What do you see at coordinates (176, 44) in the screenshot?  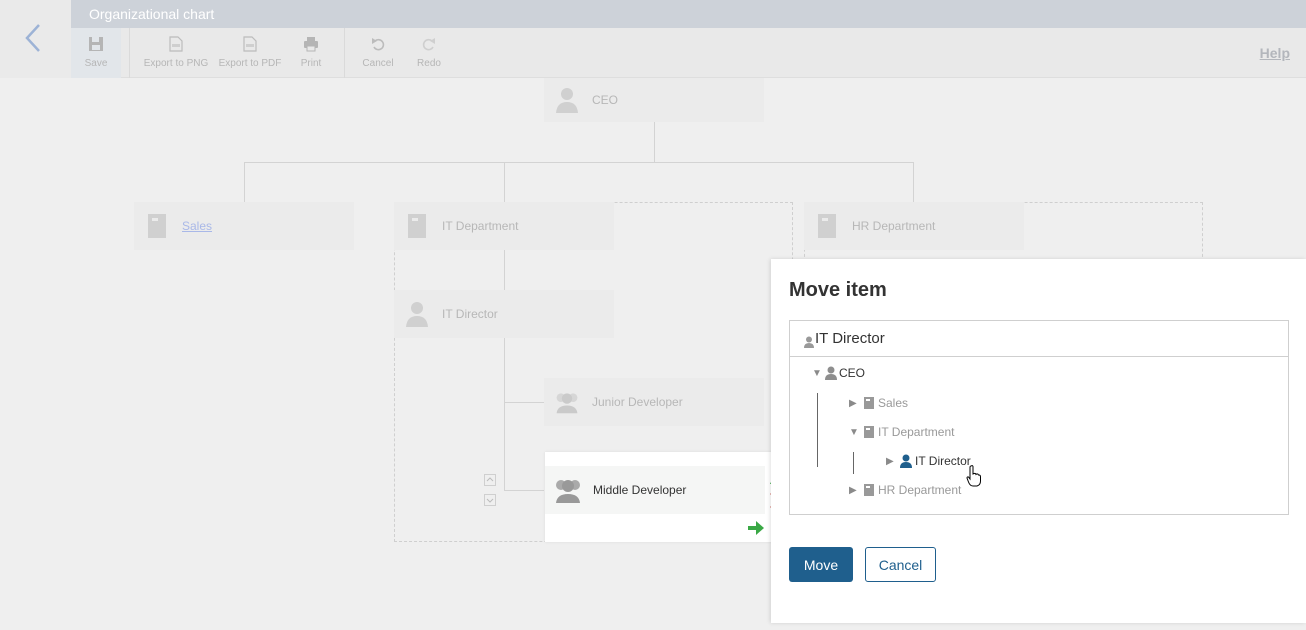 I see `png-file-icon` at bounding box center [176, 44].